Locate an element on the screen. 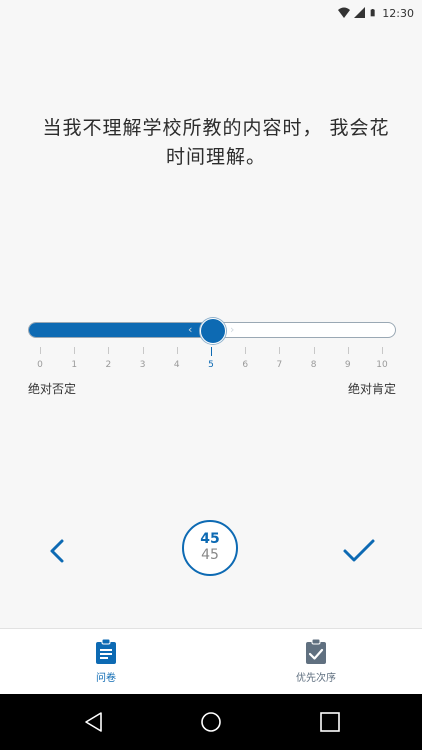 Image resolution: width=422 pixels, height=750 pixels. tab-priority: 优先次序 is located at coordinates (316, 661).